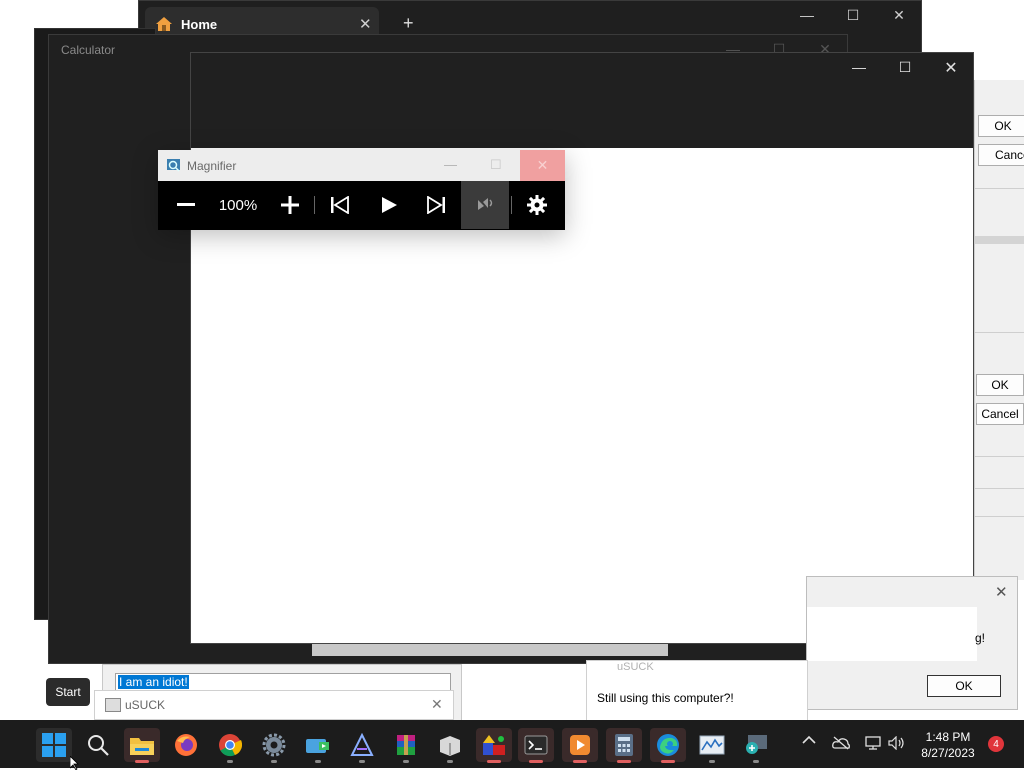  Describe the element at coordinates (948, 753) in the screenshot. I see `clock-date: 8/27/2023` at that location.